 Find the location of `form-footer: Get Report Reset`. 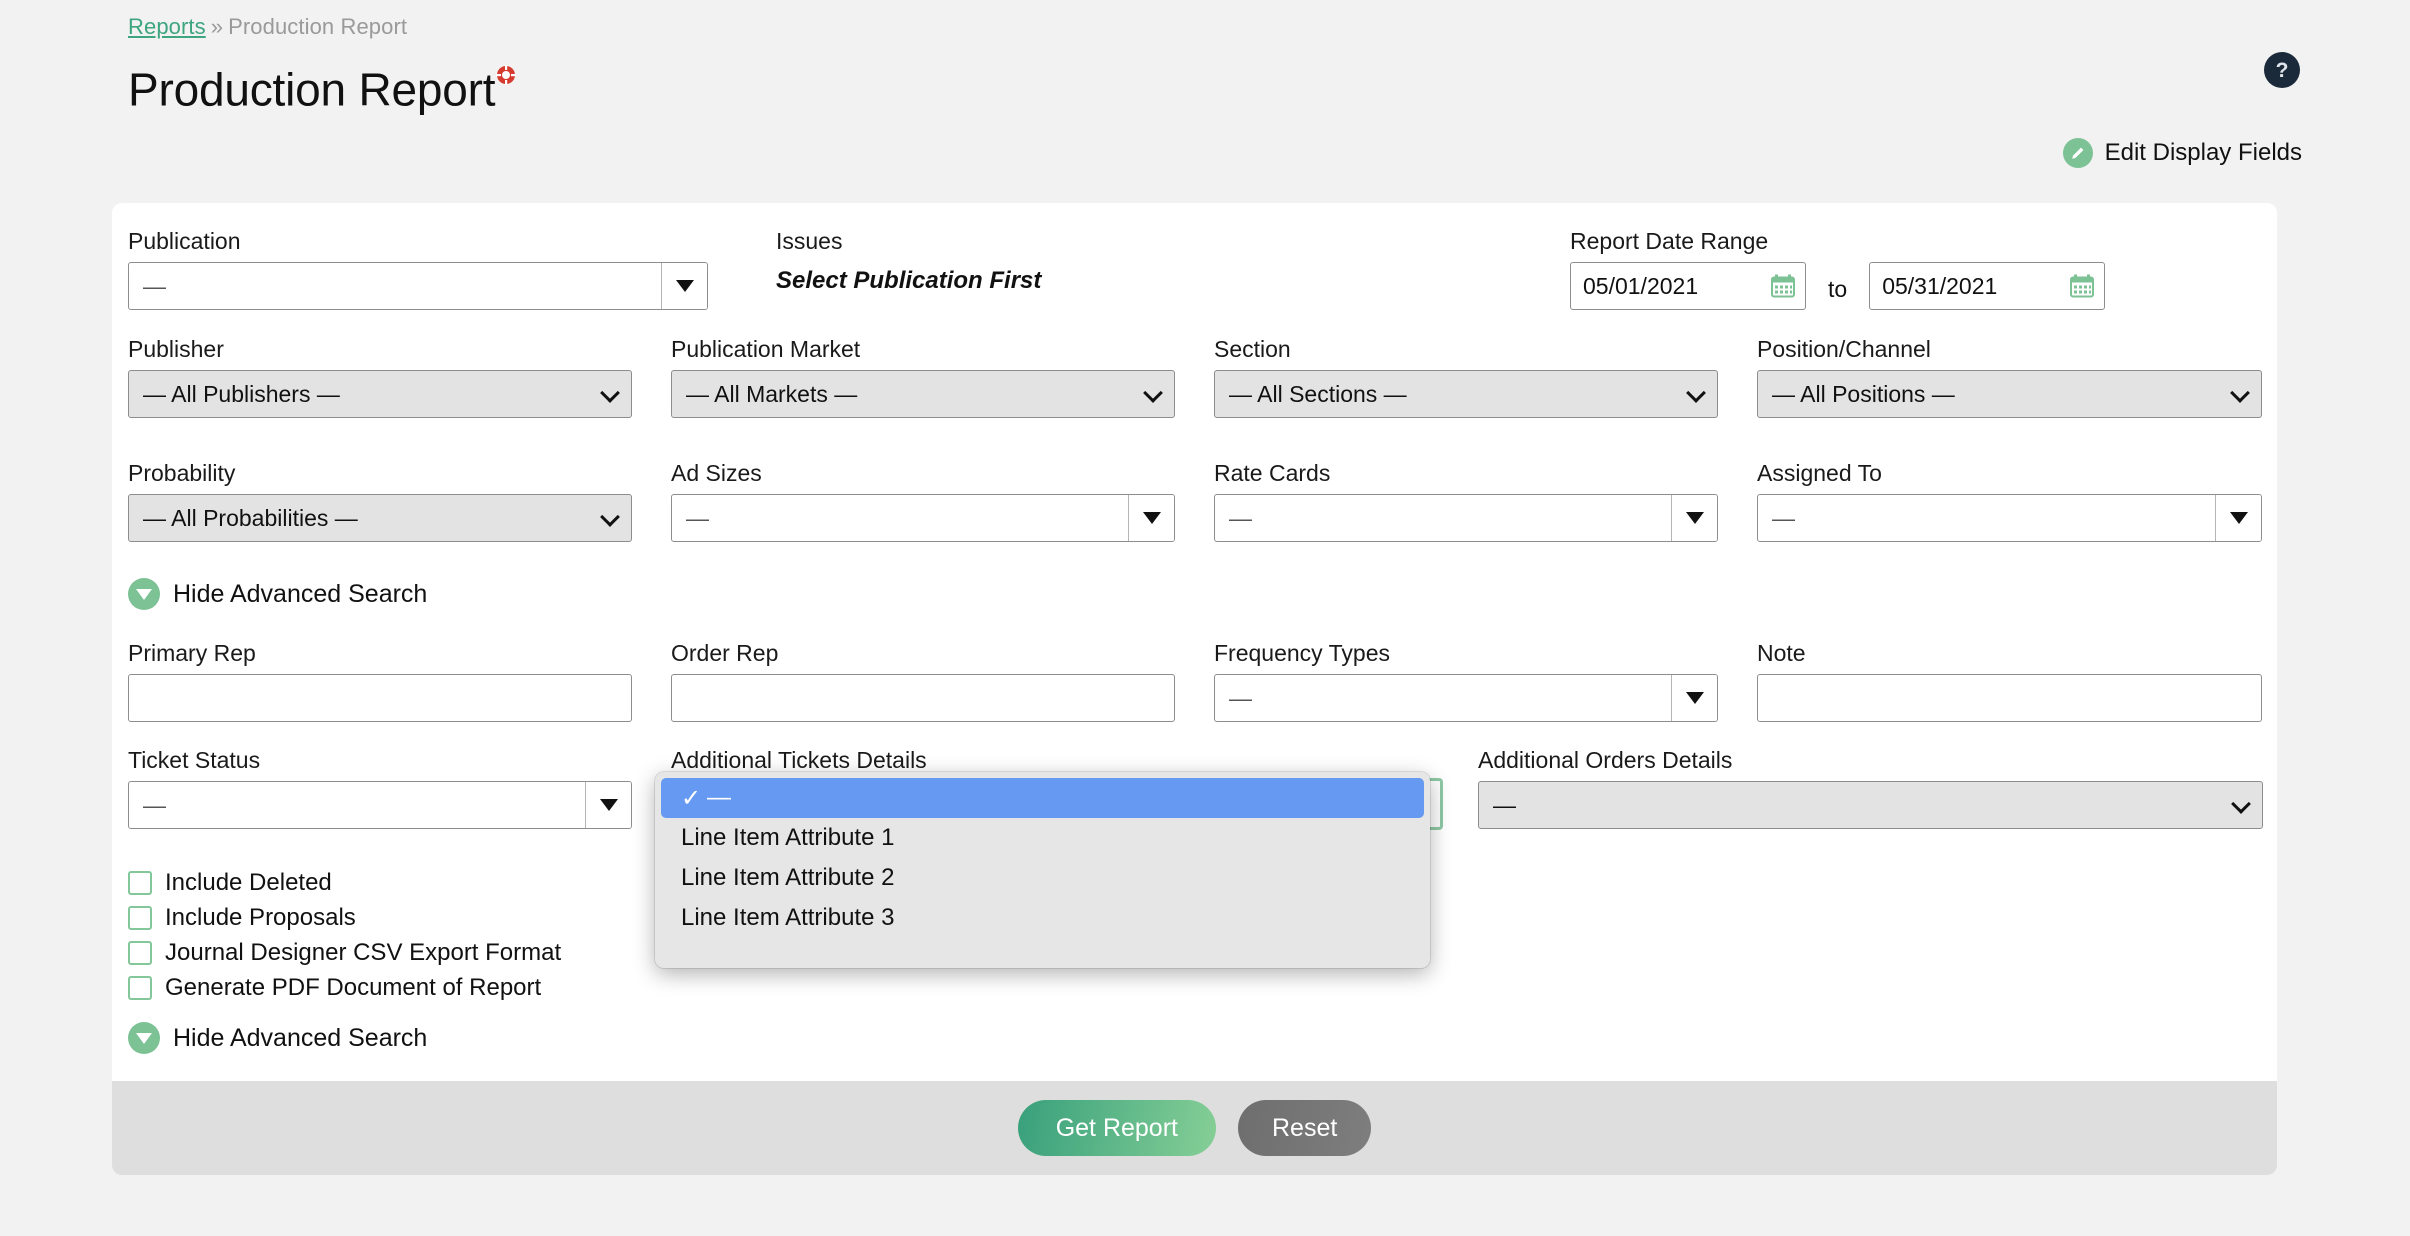

form-footer: Get Report Reset is located at coordinates (1194, 1128).